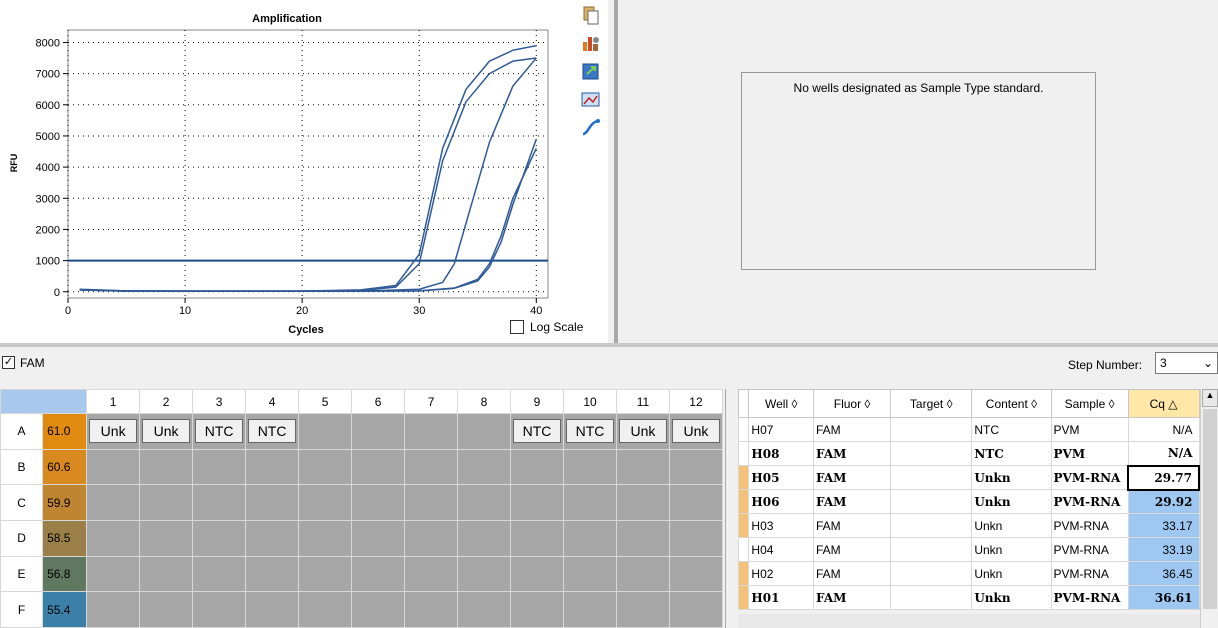 Image resolution: width=1218 pixels, height=628 pixels. Describe the element at coordinates (591, 127) in the screenshot. I see `curve-icon` at that location.